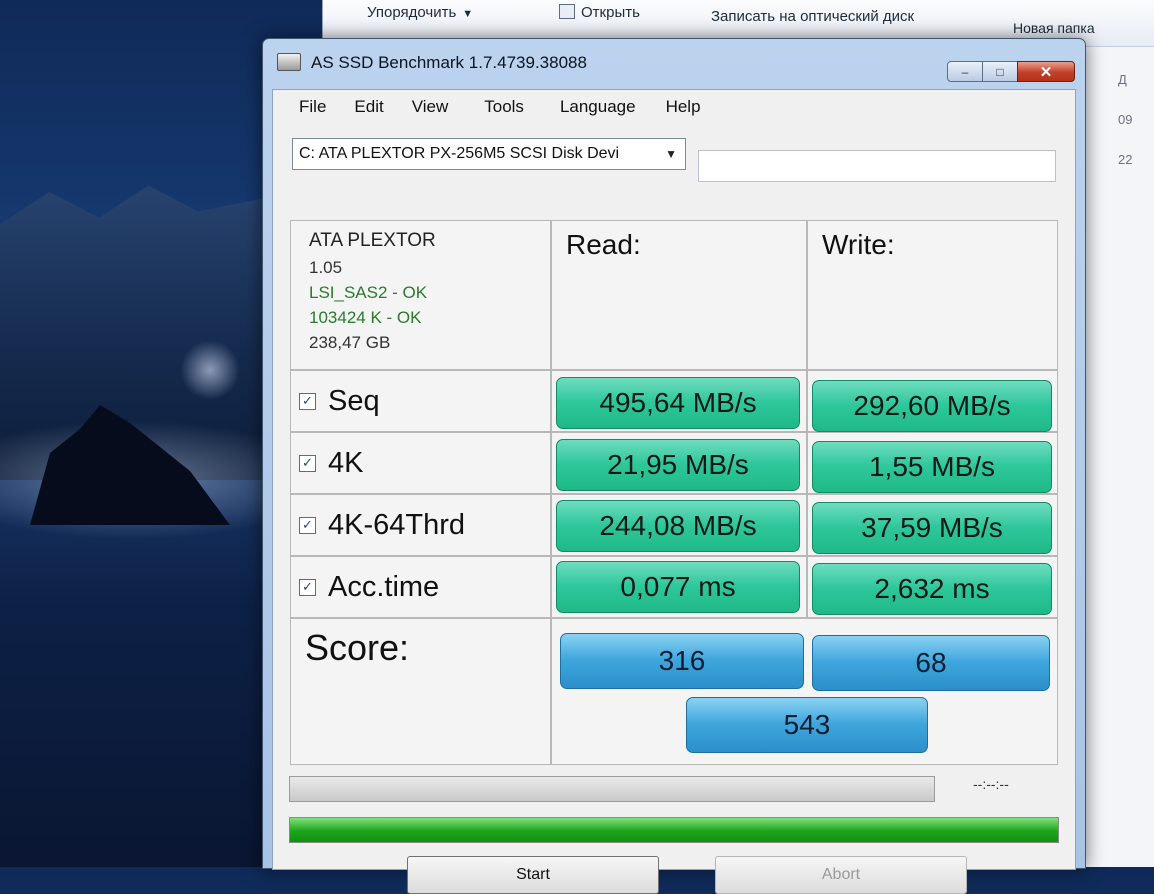  What do you see at coordinates (877, 166) in the screenshot?
I see `drive-info-field` at bounding box center [877, 166].